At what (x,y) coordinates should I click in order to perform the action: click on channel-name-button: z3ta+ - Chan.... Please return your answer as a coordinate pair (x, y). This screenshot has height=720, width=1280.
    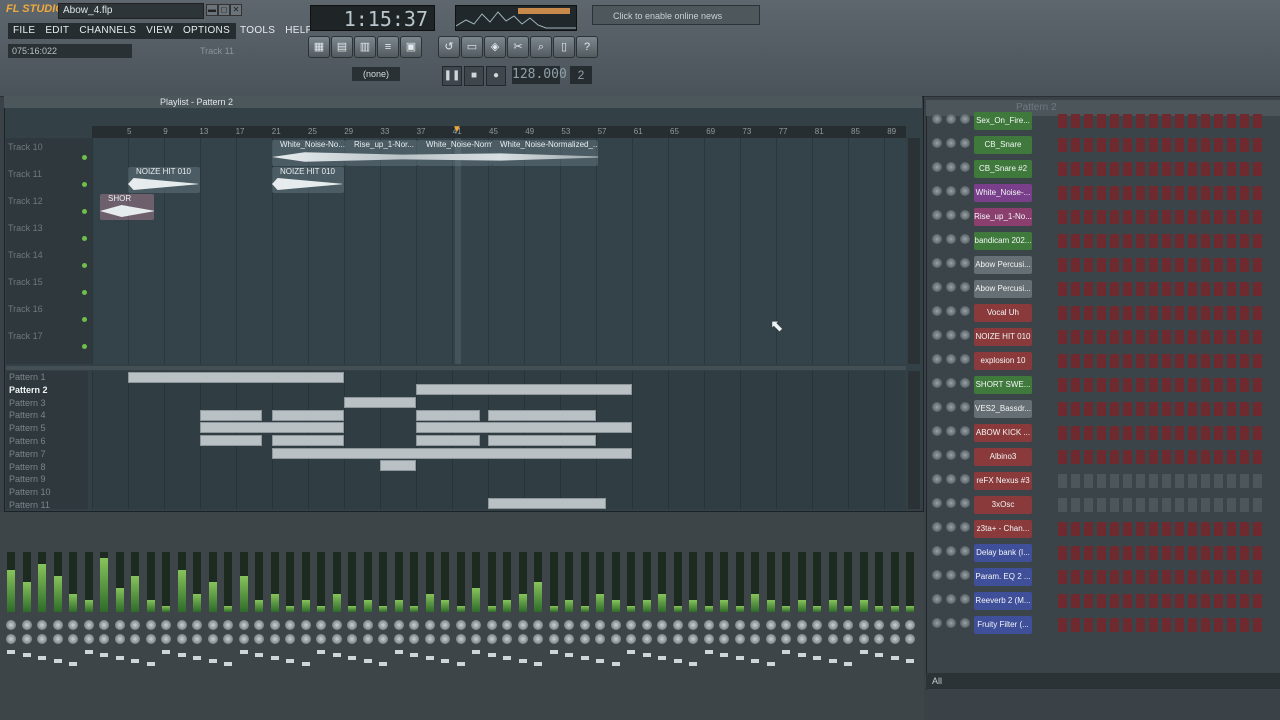
    Looking at the image, I should click on (1003, 529).